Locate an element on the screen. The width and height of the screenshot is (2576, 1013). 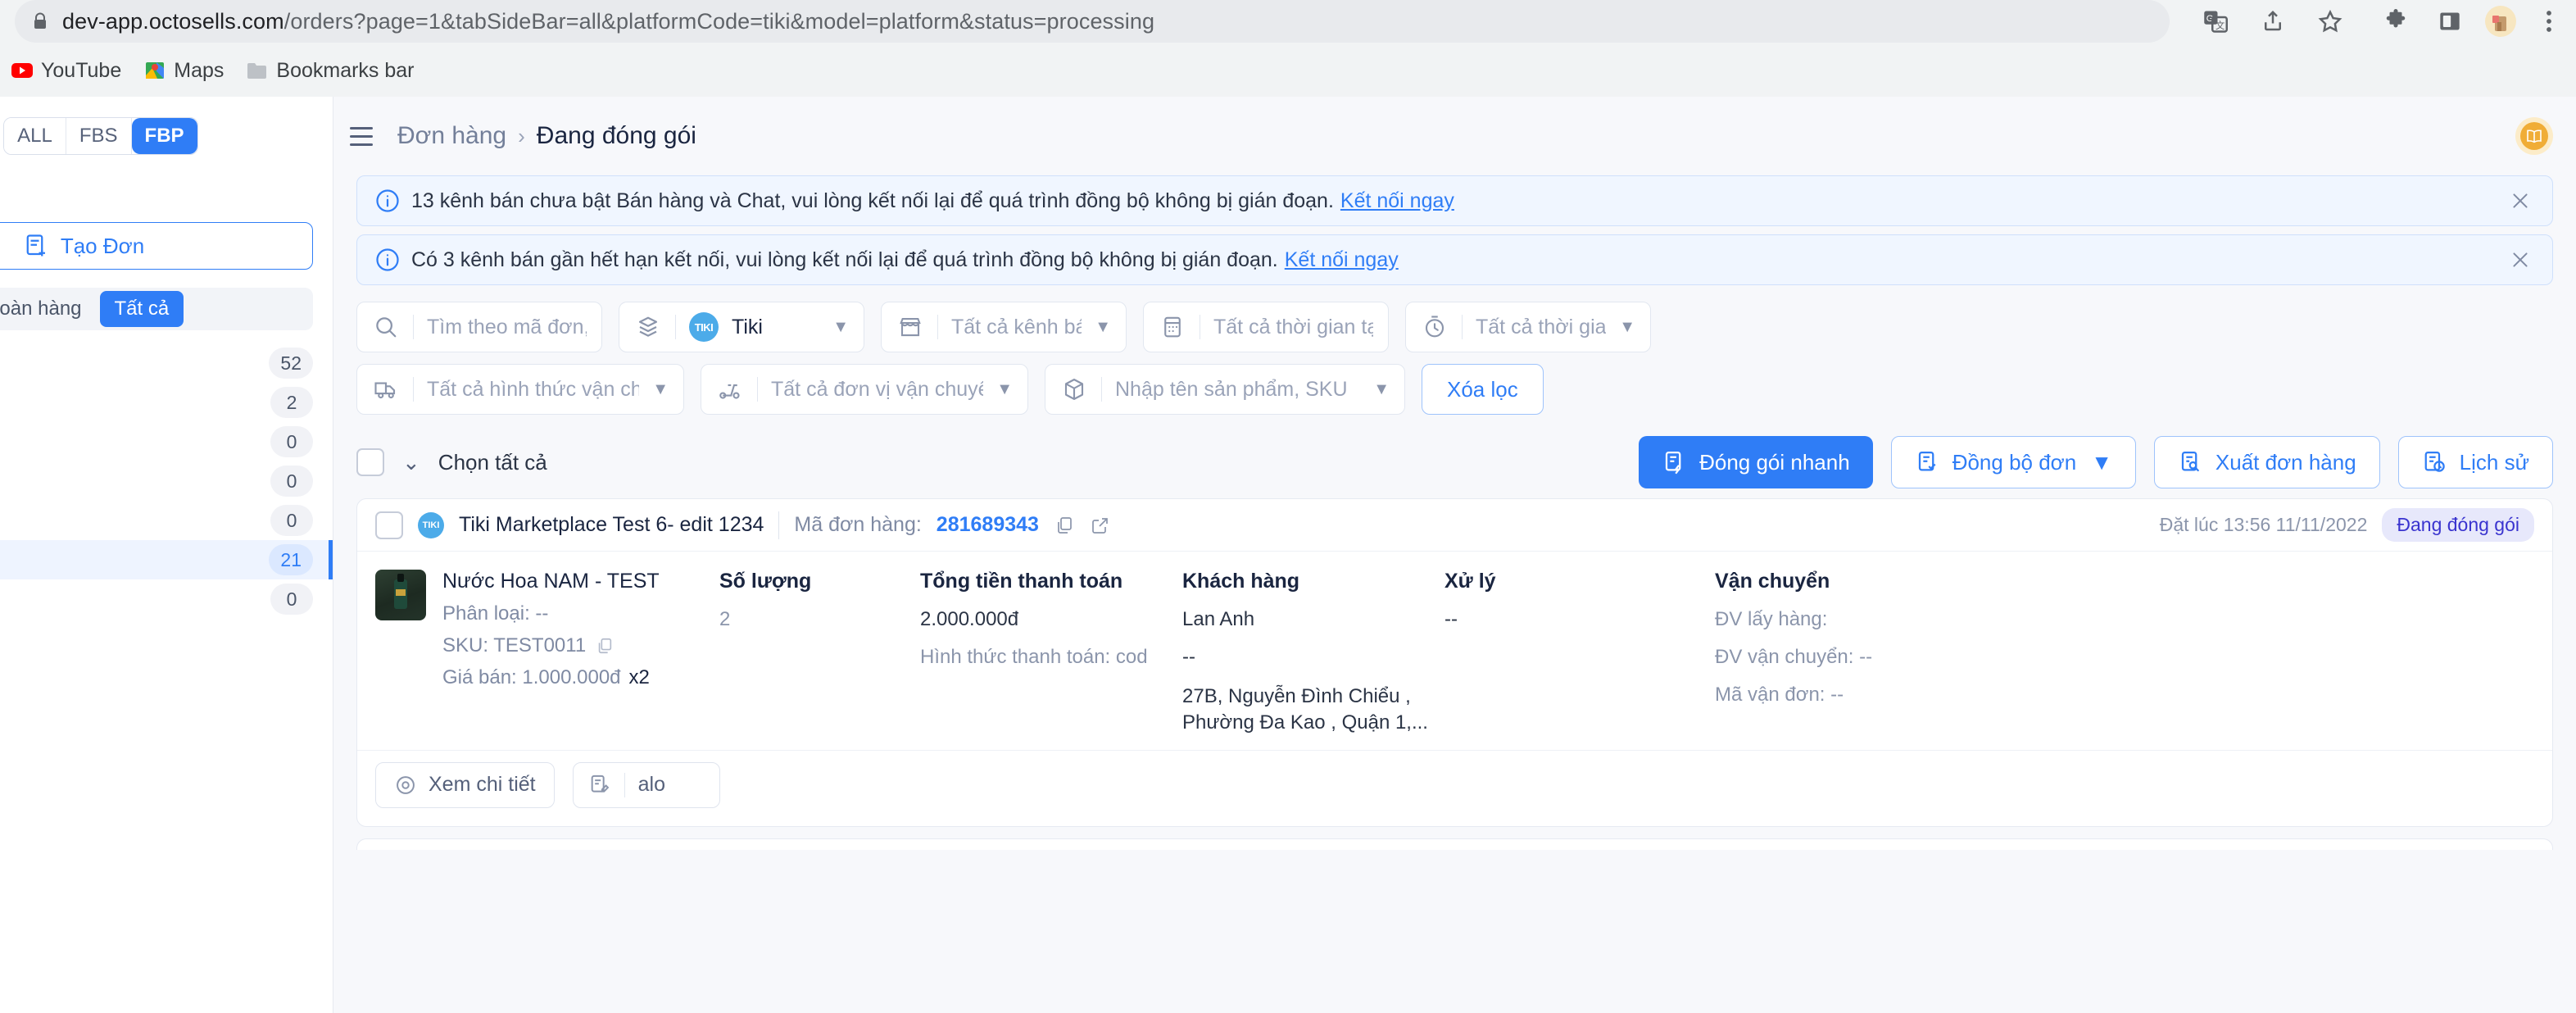
product-price: Giá bán: 1.000.000đ x2 is located at coordinates (551, 678).